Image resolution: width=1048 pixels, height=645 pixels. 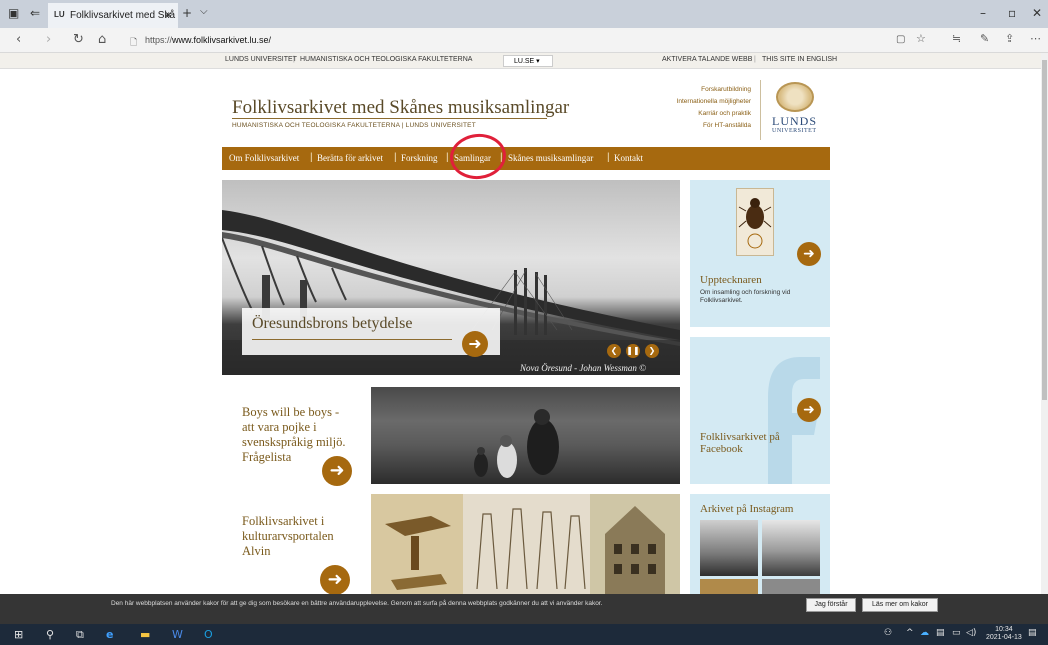 What do you see at coordinates (417, 544) in the screenshot?
I see `alvin-drawing-table-image` at bounding box center [417, 544].